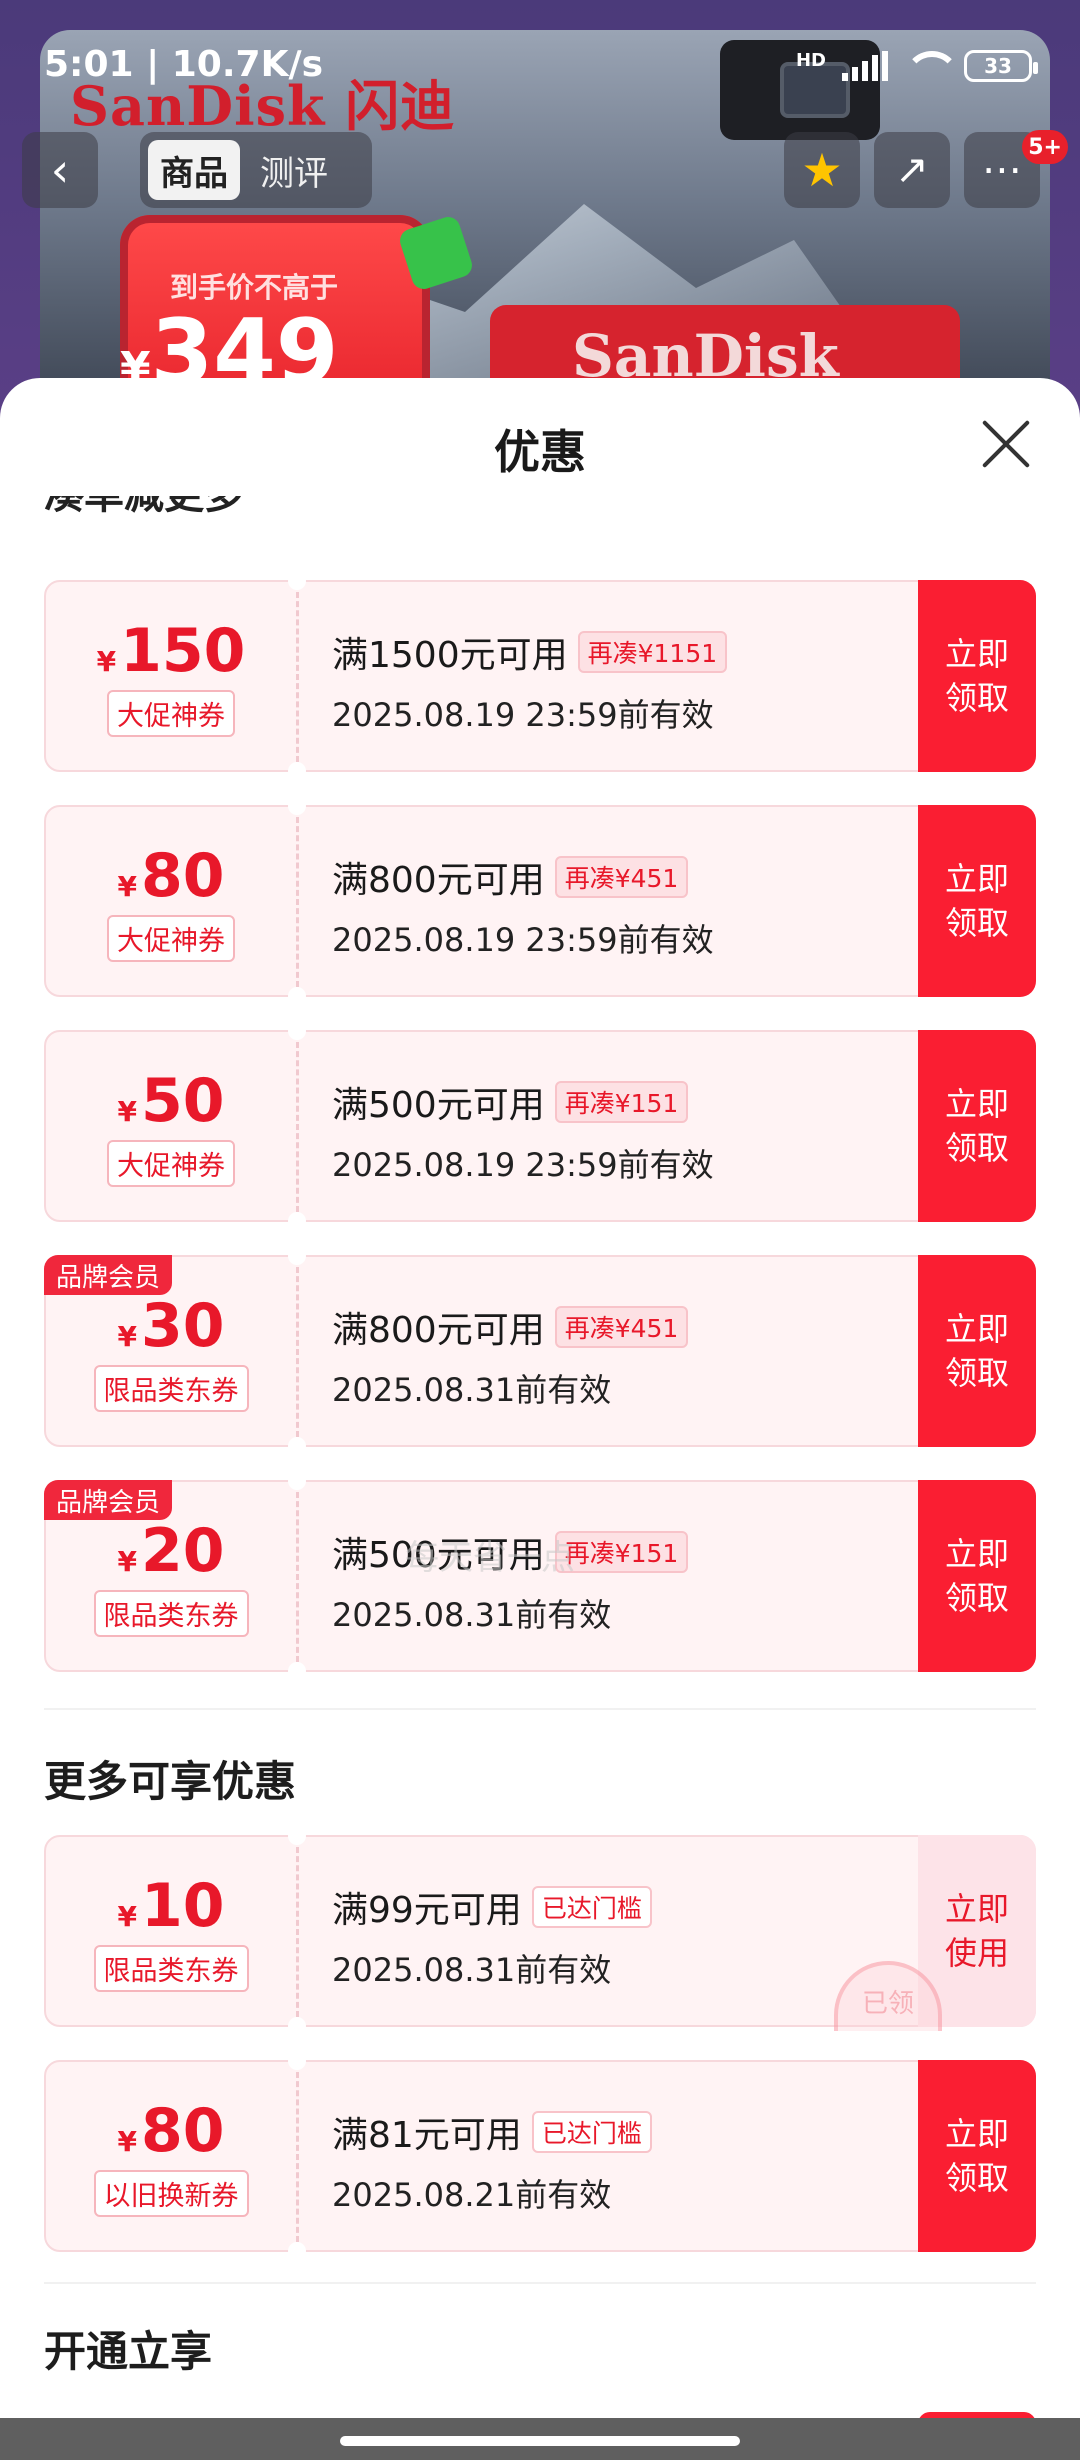  What do you see at coordinates (144, 505) in the screenshot?
I see `section-heading-text: 凑单减更多` at bounding box center [144, 505].